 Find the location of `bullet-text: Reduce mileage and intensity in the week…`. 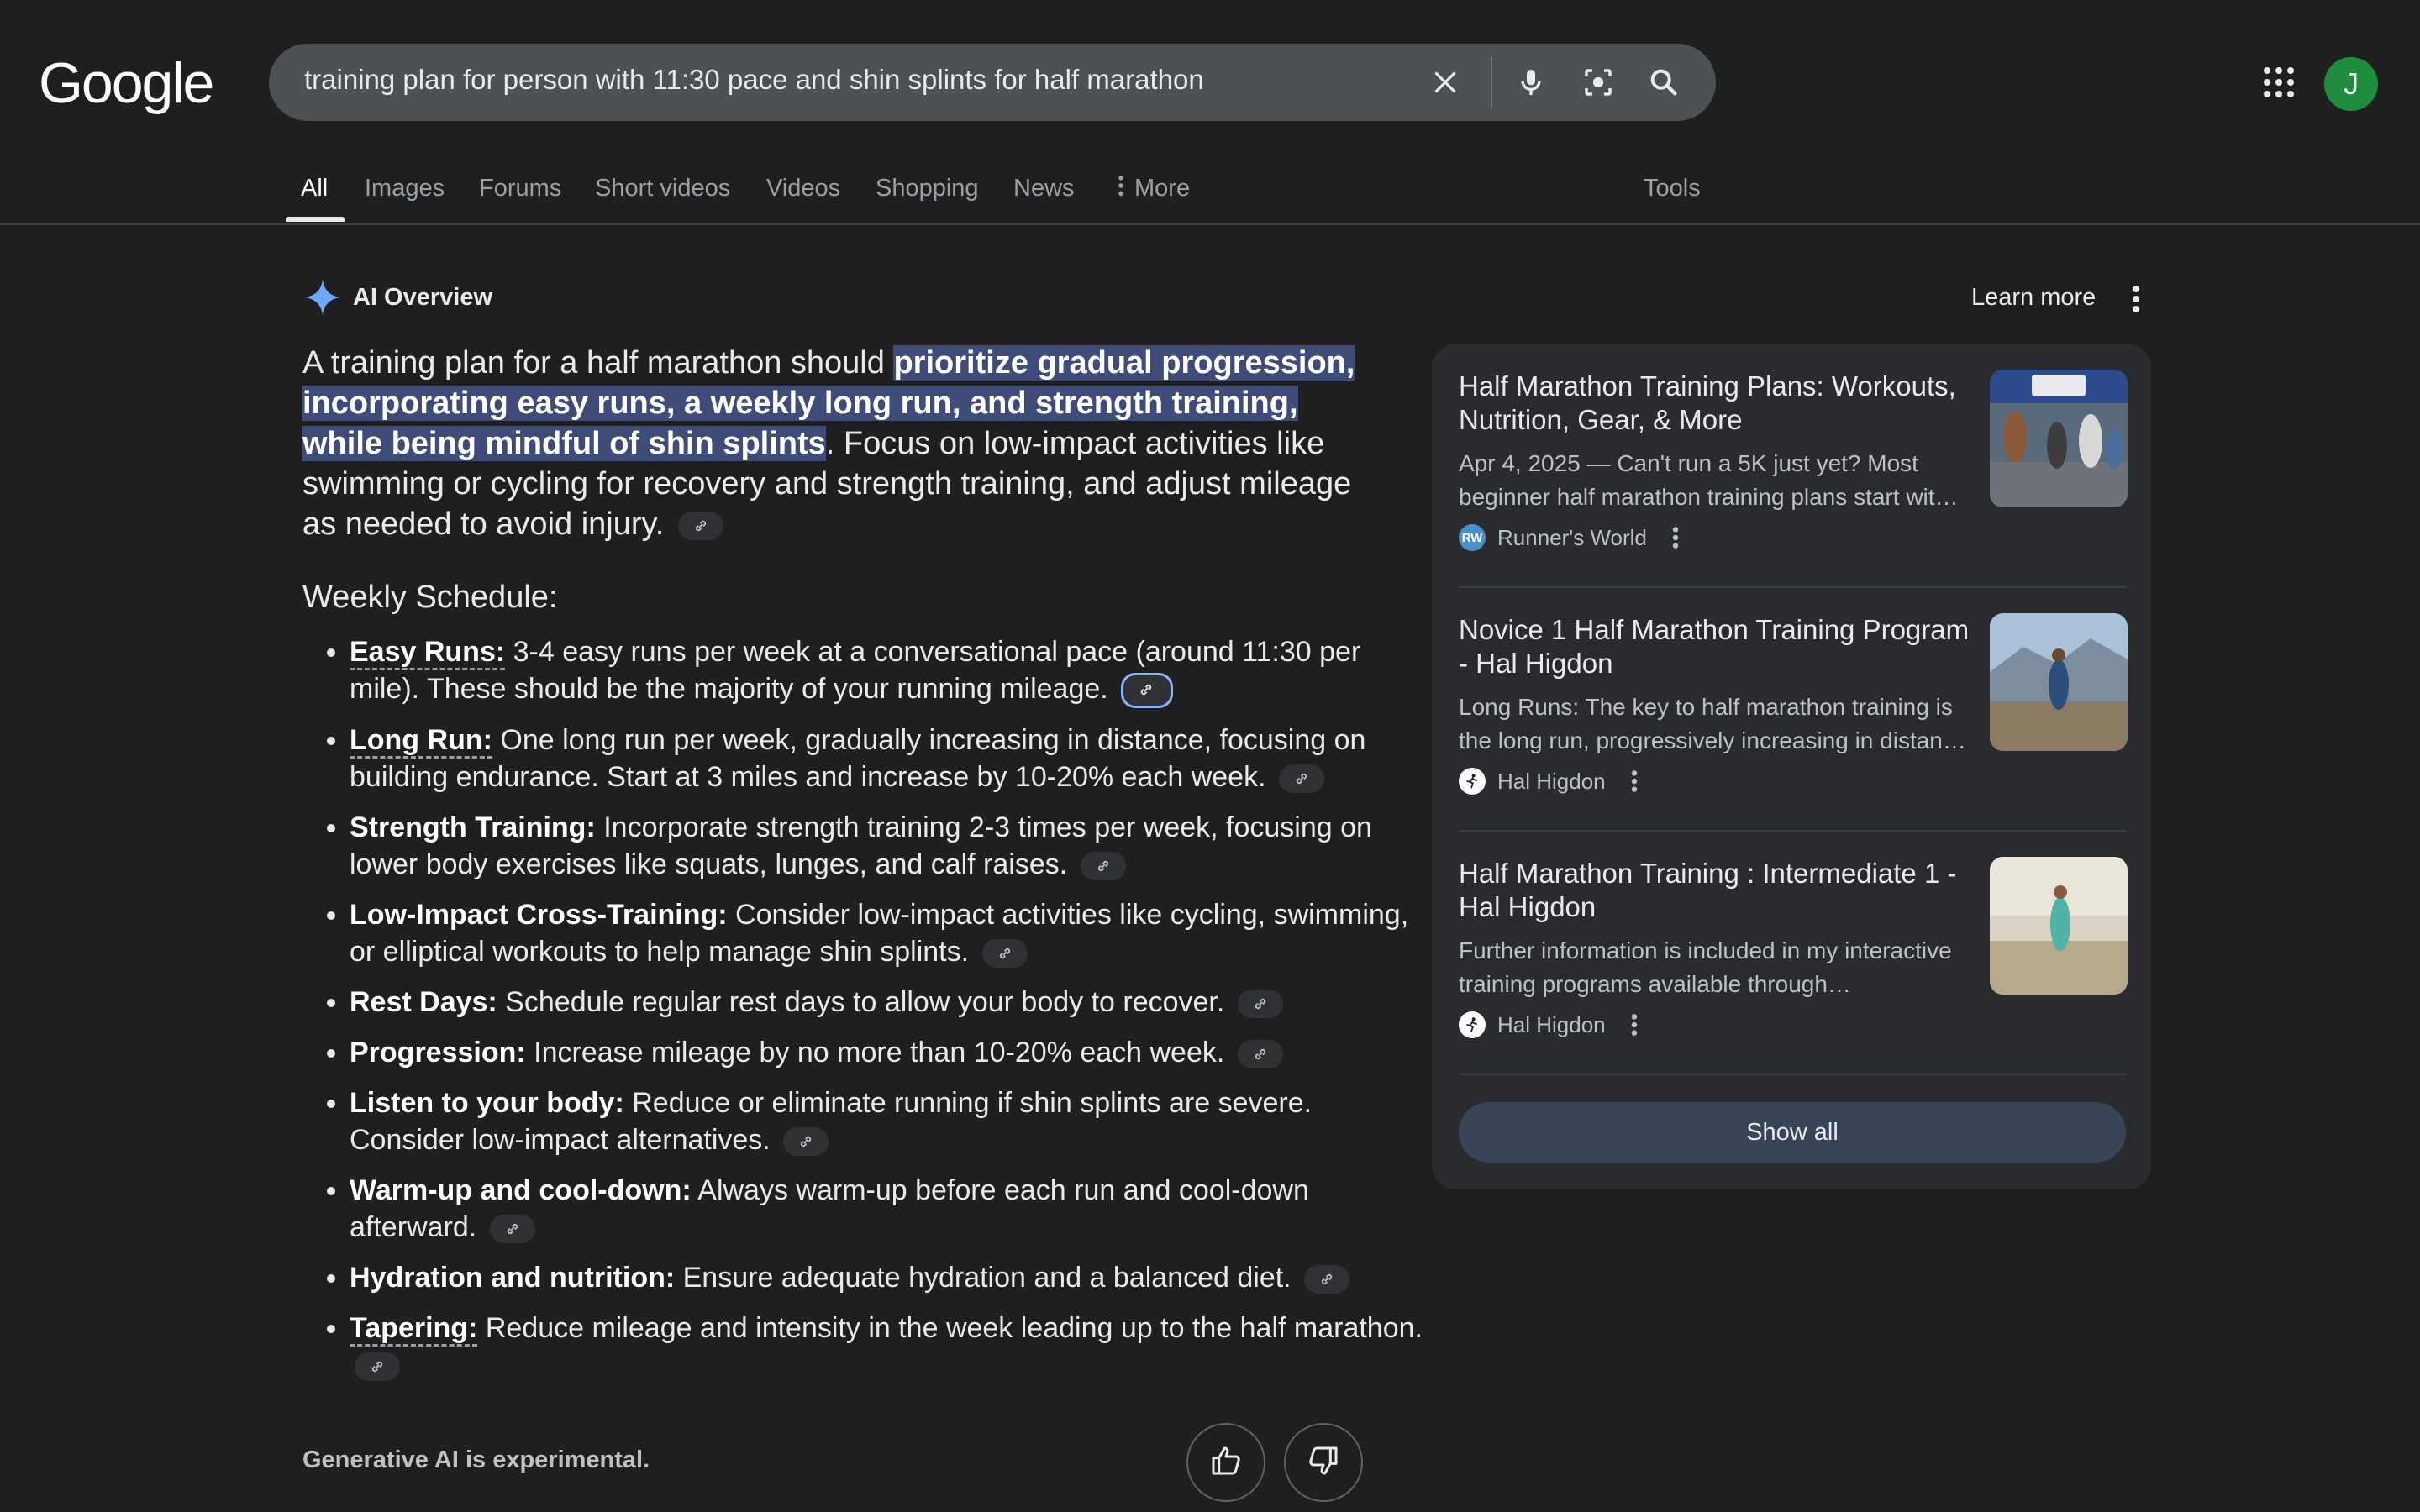

bullet-text: Reduce mileage and intensity in the week… is located at coordinates (950, 1328).